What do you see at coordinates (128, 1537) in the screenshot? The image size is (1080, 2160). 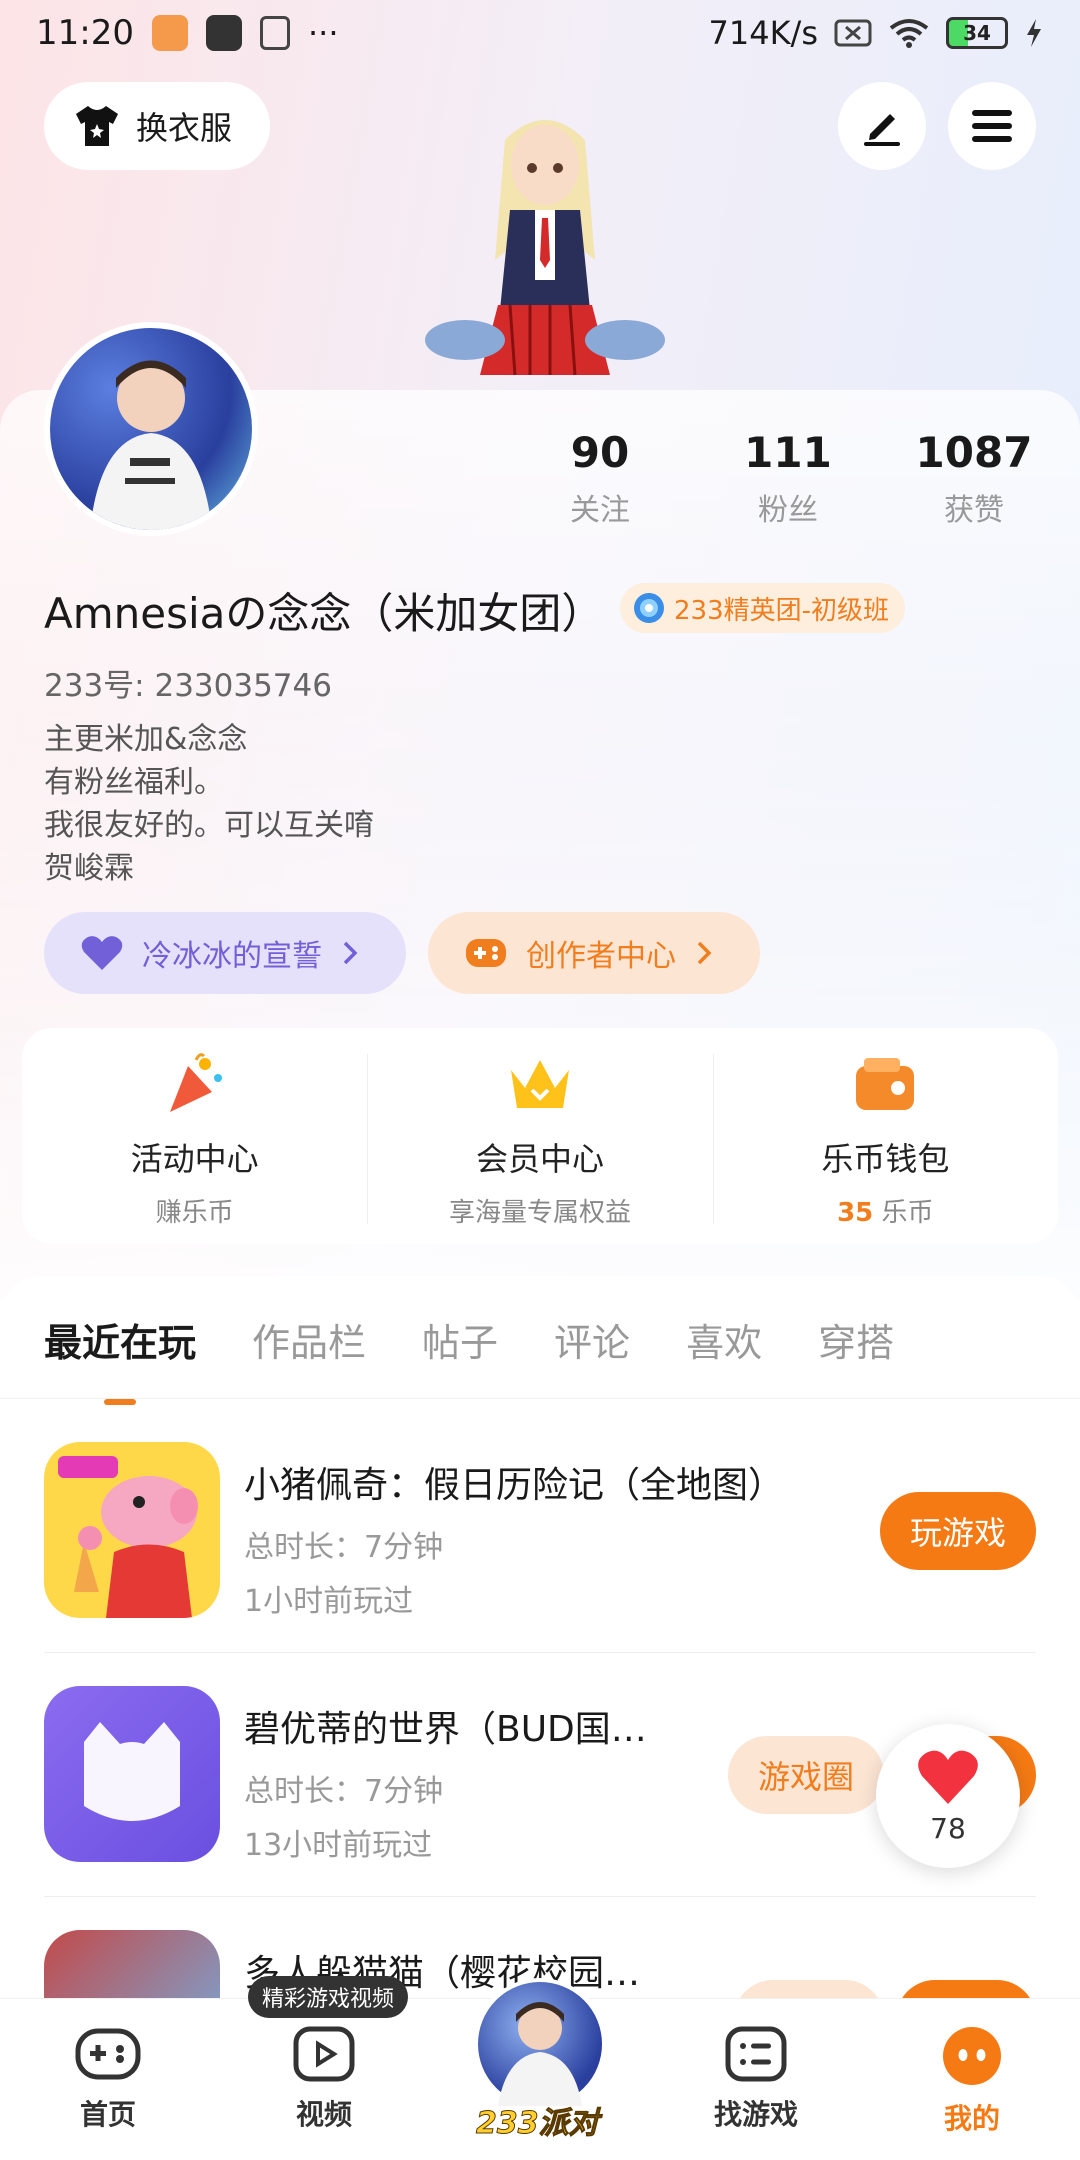 I see `peppa-pig-icon` at bounding box center [128, 1537].